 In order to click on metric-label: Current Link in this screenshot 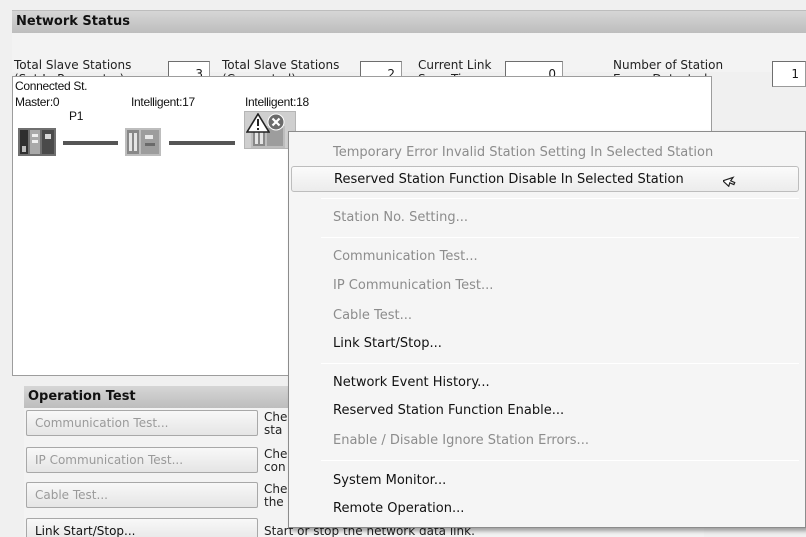, I will do `click(455, 65)`.